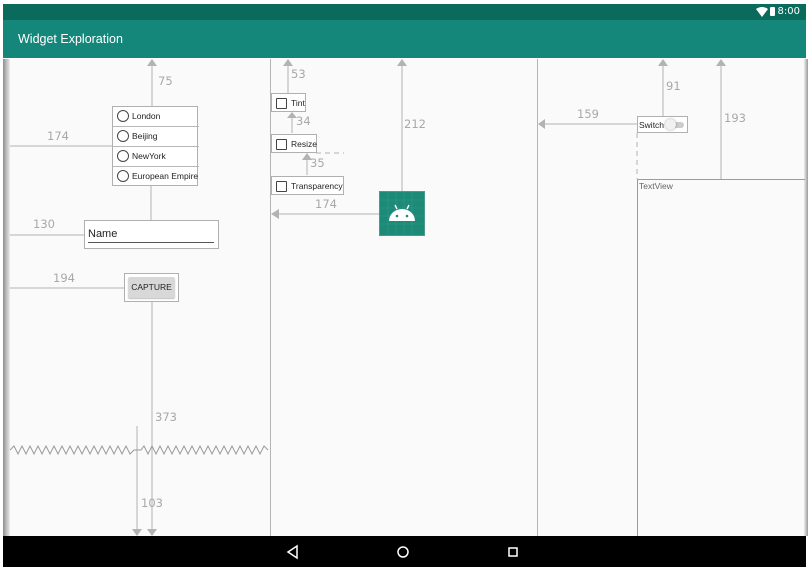 The height and width of the screenshot is (571, 809). What do you see at coordinates (304, 144) in the screenshot?
I see `checkbox-label: Resize` at bounding box center [304, 144].